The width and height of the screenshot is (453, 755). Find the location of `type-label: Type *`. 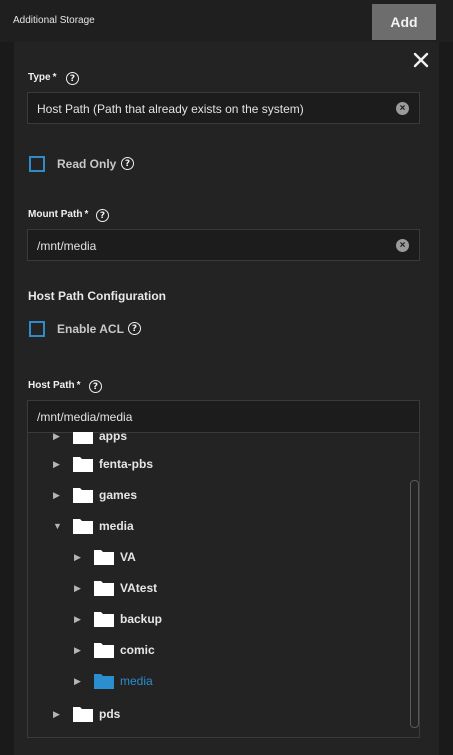

type-label: Type * is located at coordinates (42, 77).